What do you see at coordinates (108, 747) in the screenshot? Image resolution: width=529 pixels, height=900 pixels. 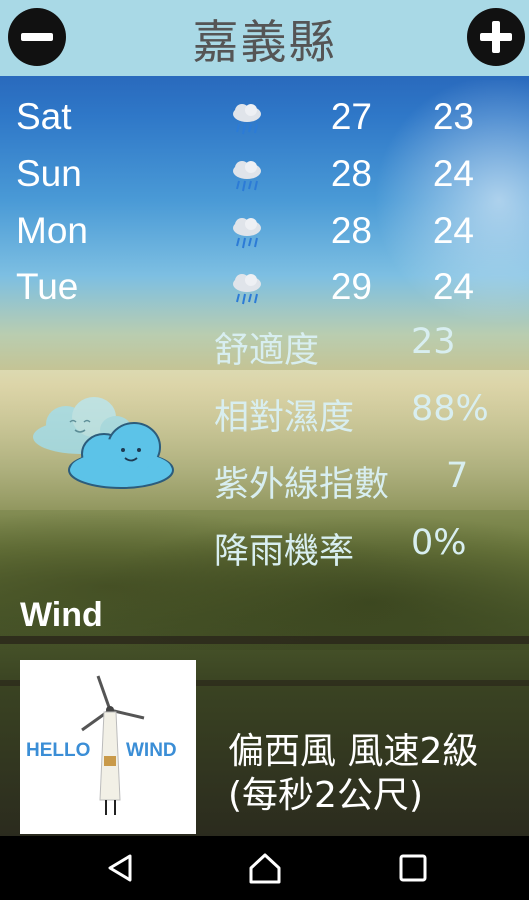 I see `wind-image: HELLO WIND` at bounding box center [108, 747].